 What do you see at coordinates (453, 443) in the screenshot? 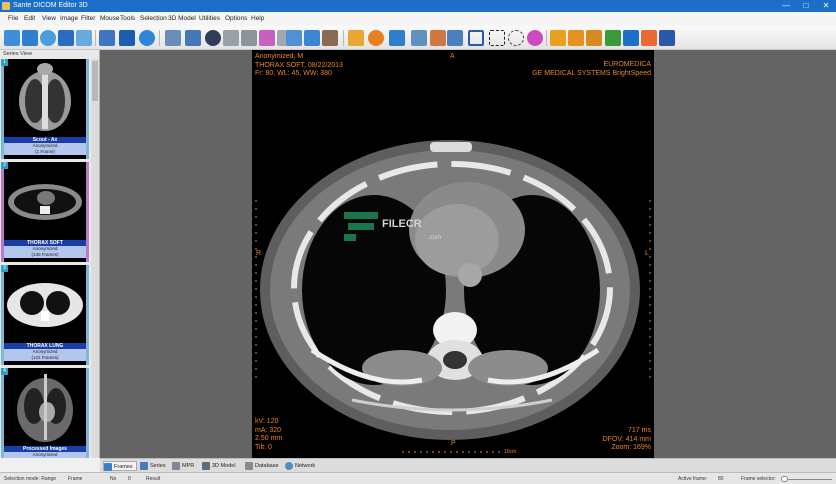
I see `orientation-bottom: P` at bounding box center [453, 443].